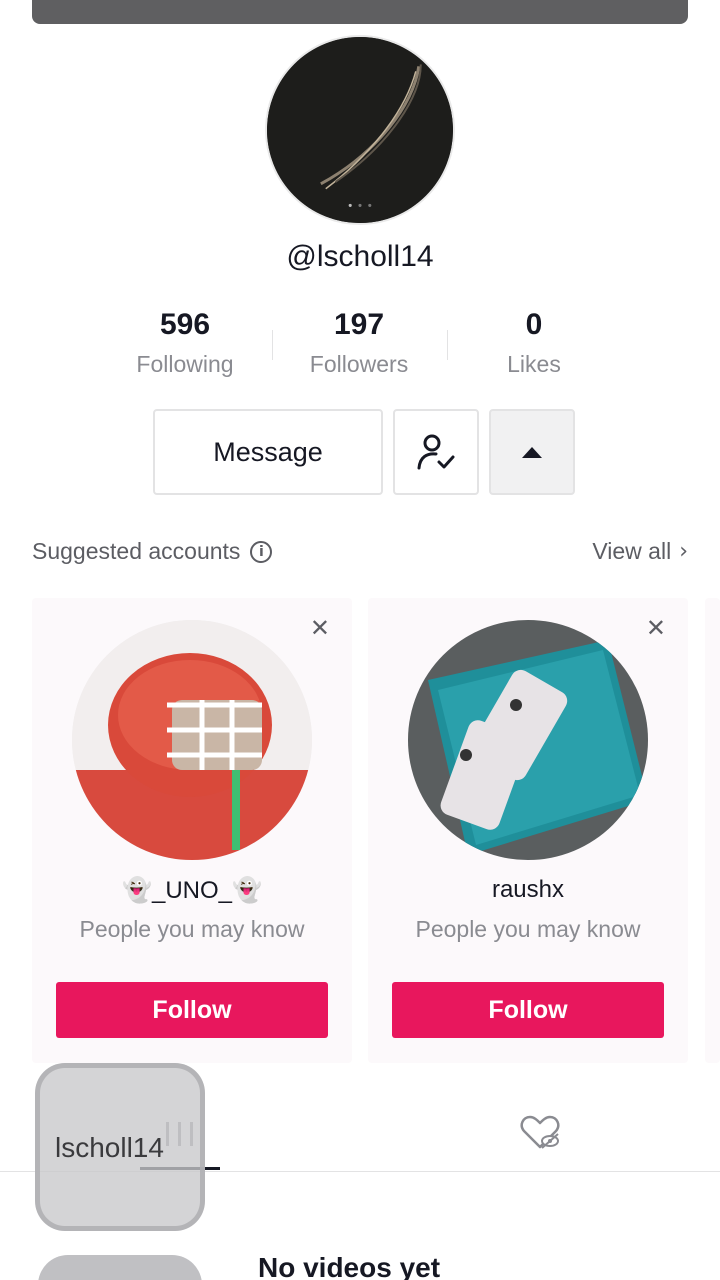 The width and height of the screenshot is (720, 1280). I want to click on more-options-button, so click(532, 452).